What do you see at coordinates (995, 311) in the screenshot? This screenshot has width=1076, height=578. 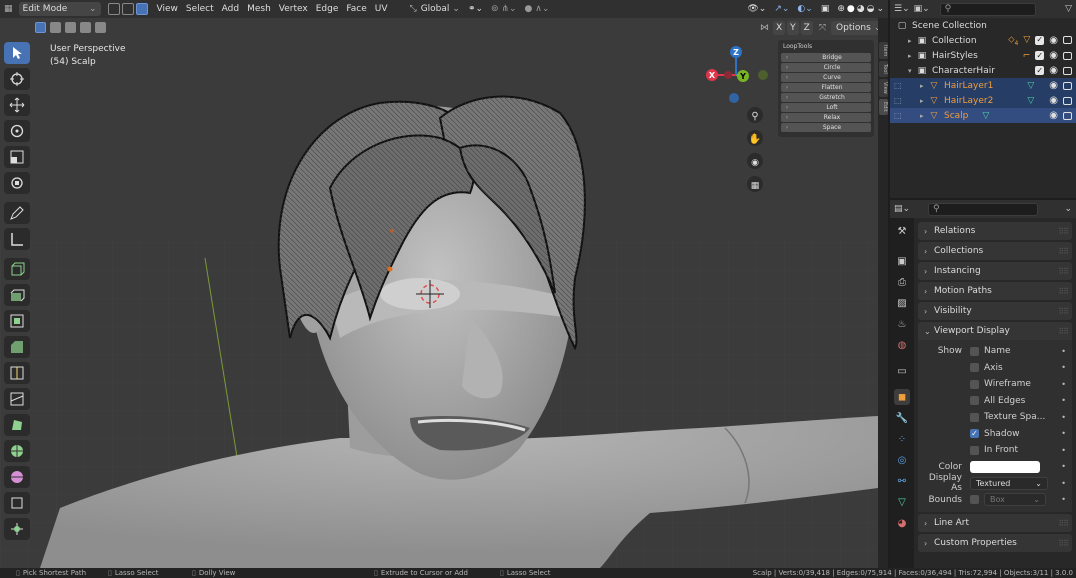 I see `section-visibility: › Visibility ⠿⠿` at bounding box center [995, 311].